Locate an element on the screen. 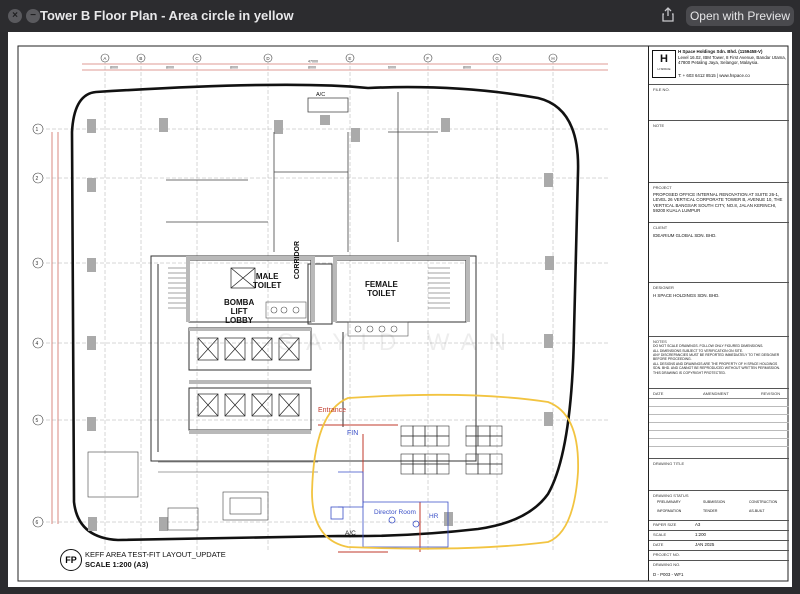 The height and width of the screenshot is (594, 800). tb-revisions: DATE AMENDMENT REVISION is located at coordinates (719, 423).